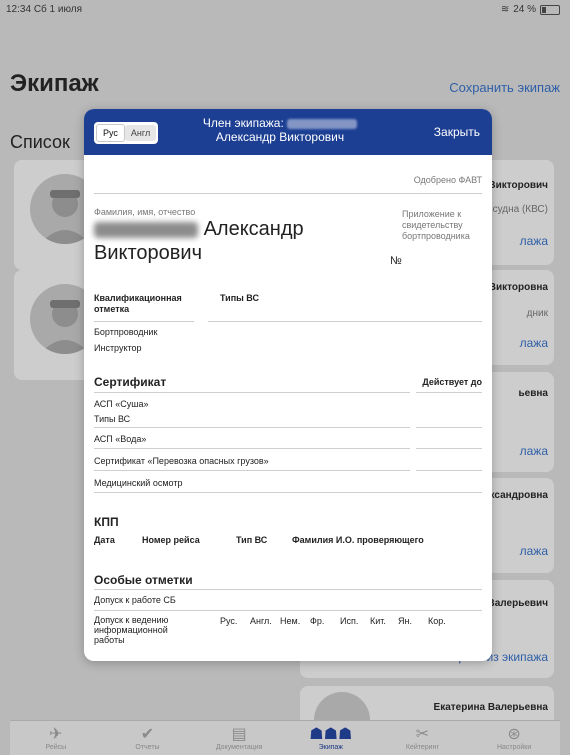 The width and height of the screenshot is (570, 755). I want to click on approved-label: Одобрено ФАВТ, so click(447, 180).